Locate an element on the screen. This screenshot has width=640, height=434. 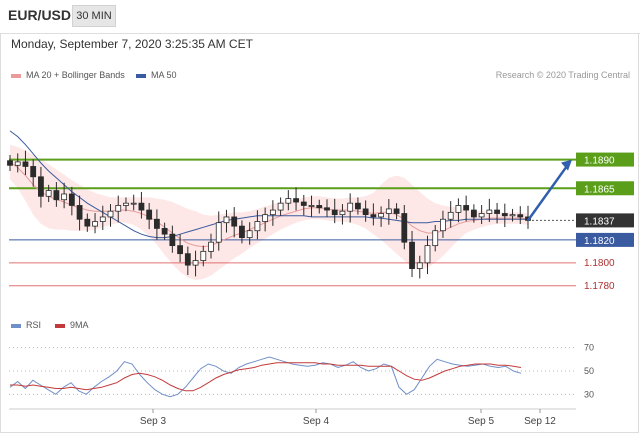
rsi-tick-30: 30 is located at coordinates (589, 394).